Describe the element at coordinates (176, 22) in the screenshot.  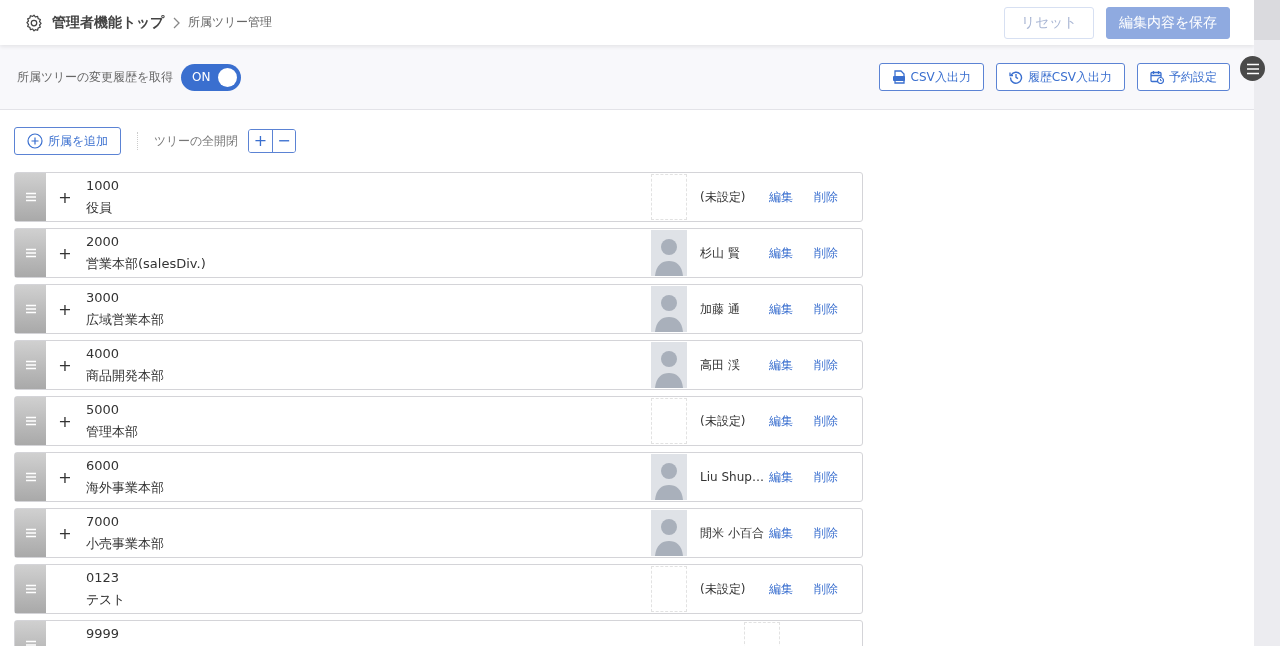
I see `chevron-right-icon` at that location.